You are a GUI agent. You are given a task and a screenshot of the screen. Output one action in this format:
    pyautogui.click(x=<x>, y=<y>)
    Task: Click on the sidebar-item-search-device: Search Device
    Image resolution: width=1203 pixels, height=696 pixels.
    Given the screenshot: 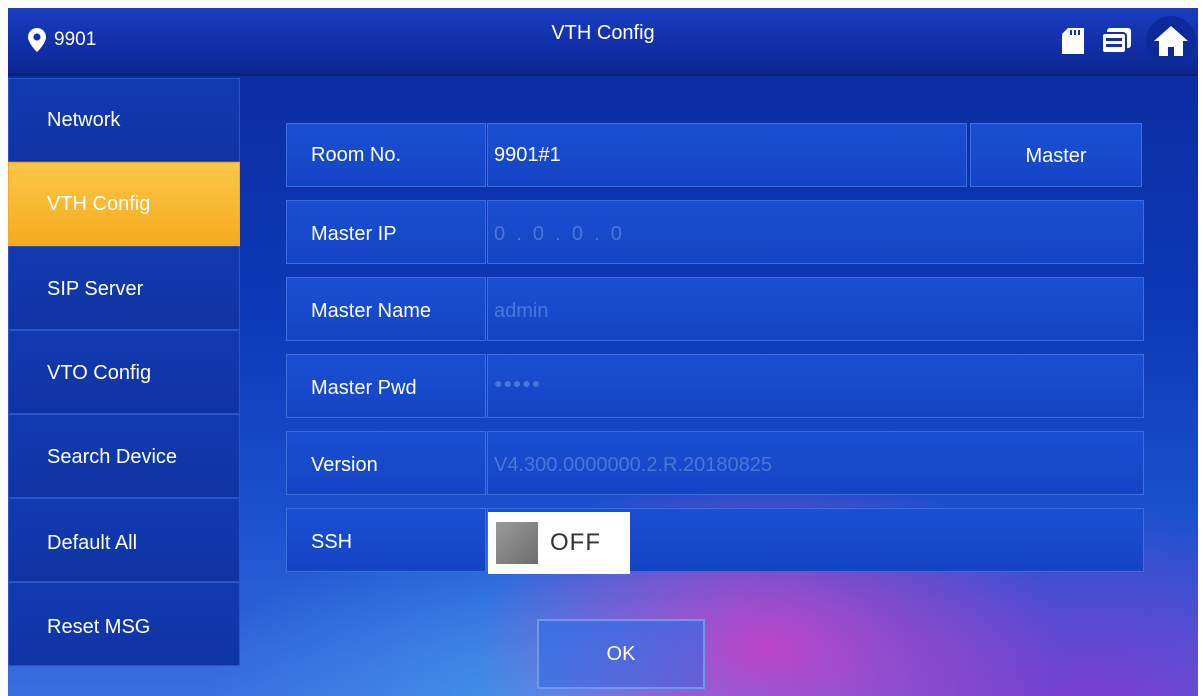 What is the action you would take?
    pyautogui.click(x=124, y=456)
    